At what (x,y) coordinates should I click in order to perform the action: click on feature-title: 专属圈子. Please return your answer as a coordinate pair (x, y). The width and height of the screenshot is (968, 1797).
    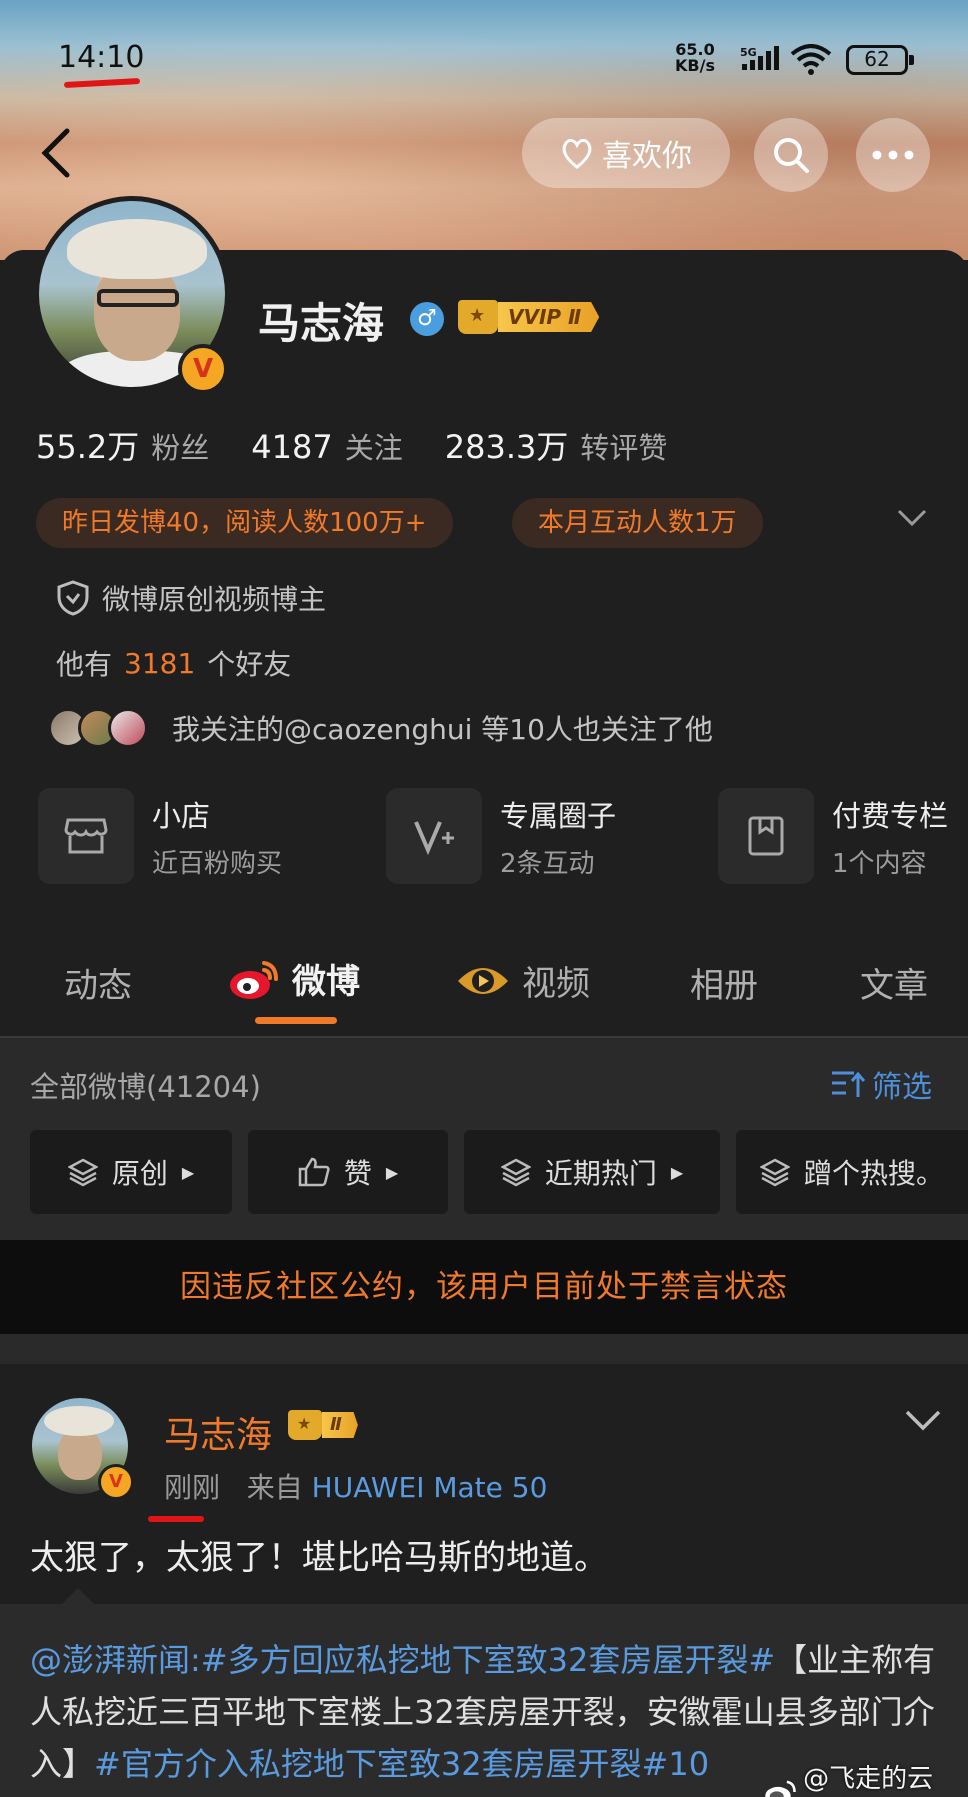
    Looking at the image, I should click on (558, 815).